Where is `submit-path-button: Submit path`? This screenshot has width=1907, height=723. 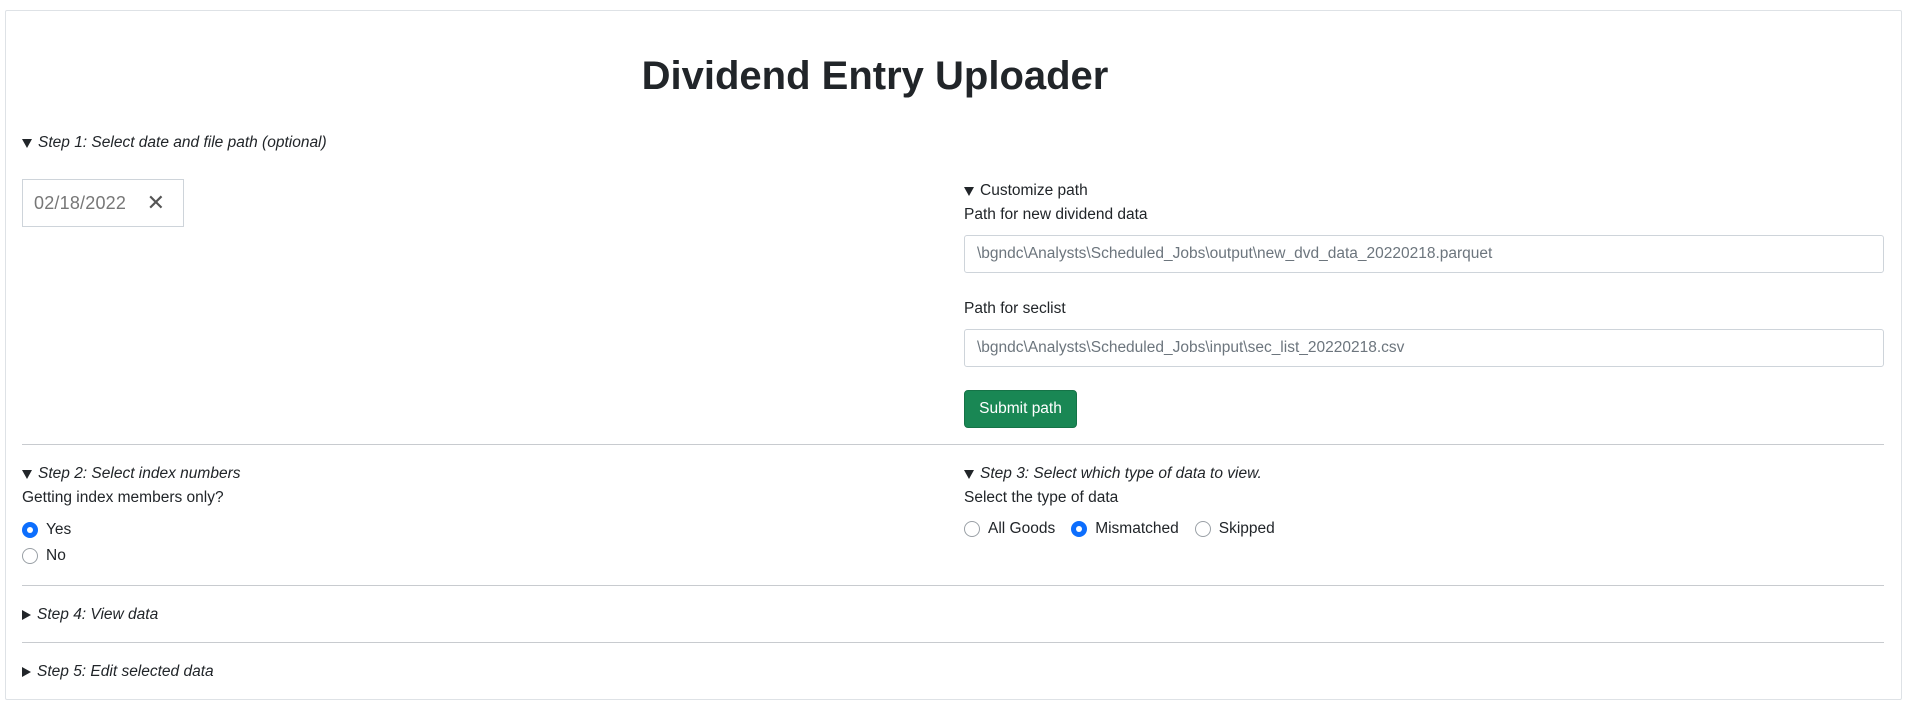
submit-path-button: Submit path is located at coordinates (1020, 409).